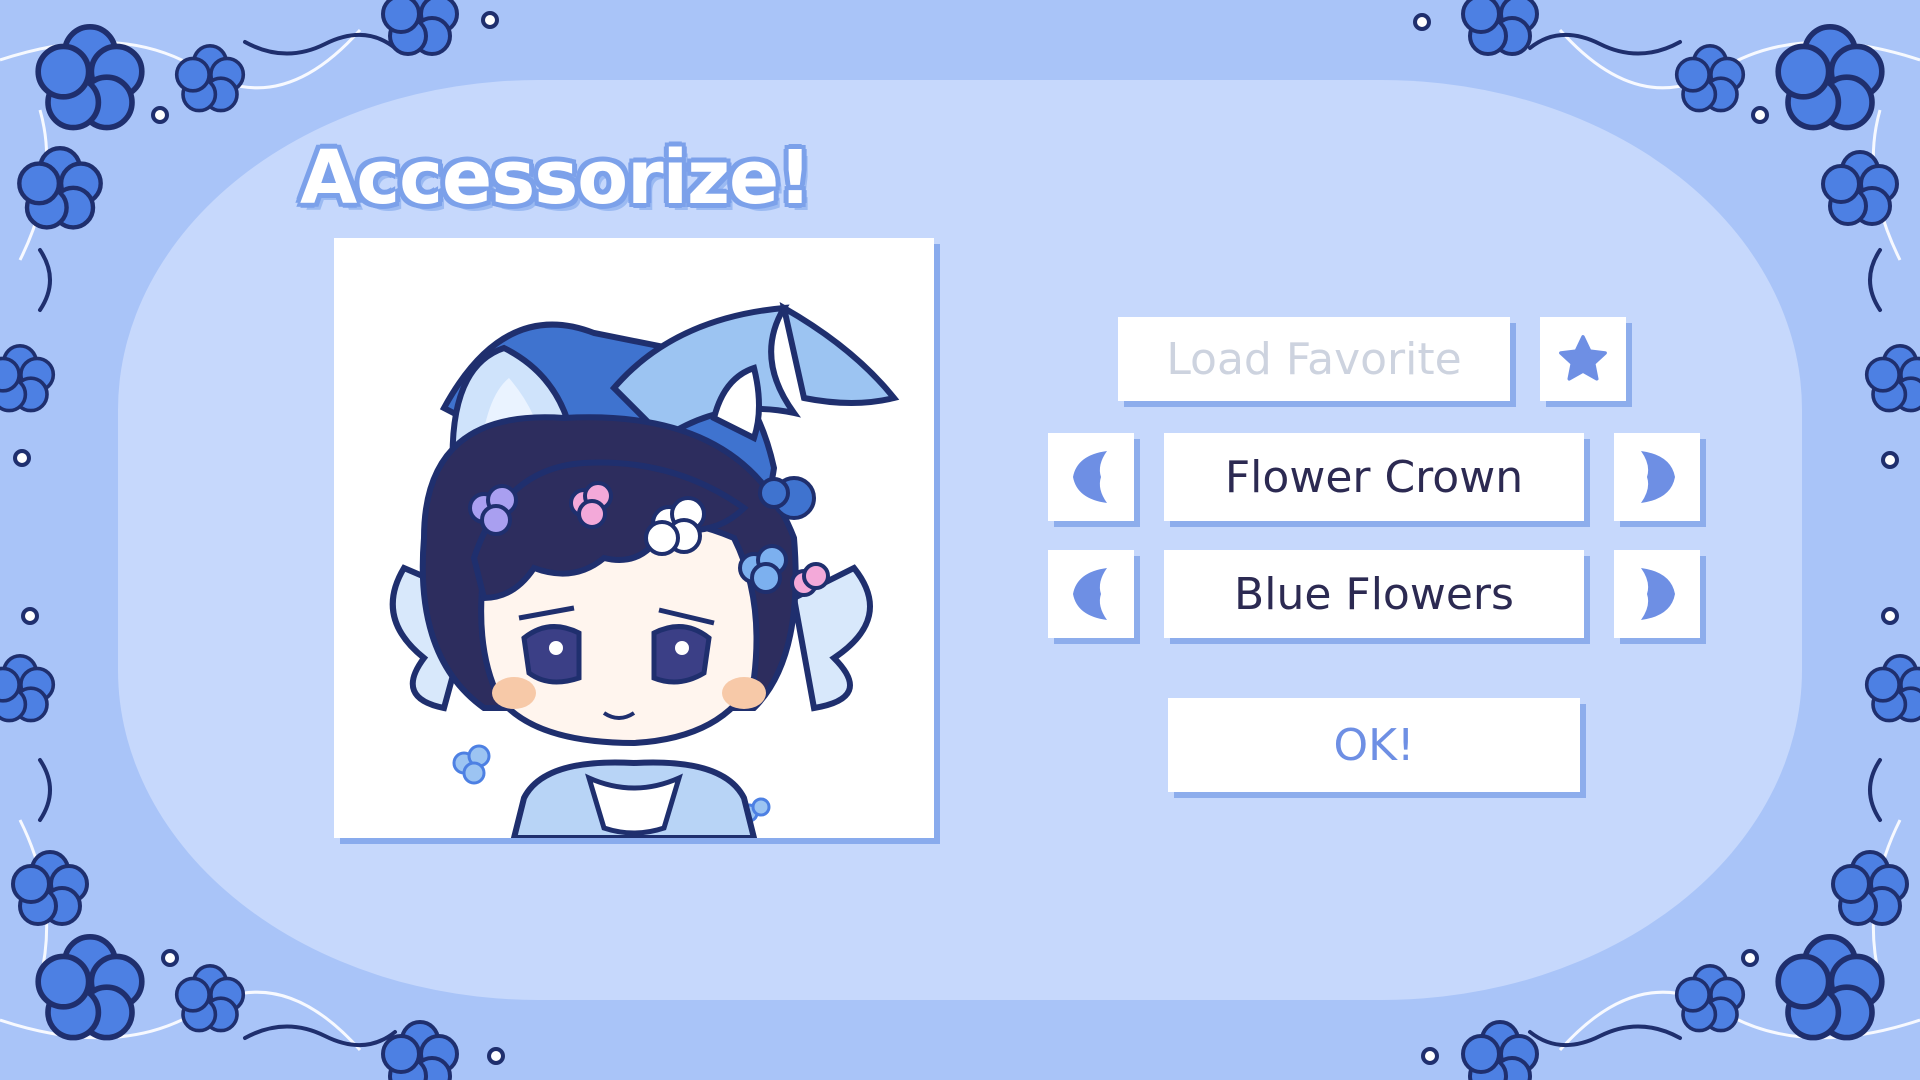 This screenshot has height=1080, width=1920. What do you see at coordinates (556, 178) in the screenshot?
I see `page-title: Accessorize!` at bounding box center [556, 178].